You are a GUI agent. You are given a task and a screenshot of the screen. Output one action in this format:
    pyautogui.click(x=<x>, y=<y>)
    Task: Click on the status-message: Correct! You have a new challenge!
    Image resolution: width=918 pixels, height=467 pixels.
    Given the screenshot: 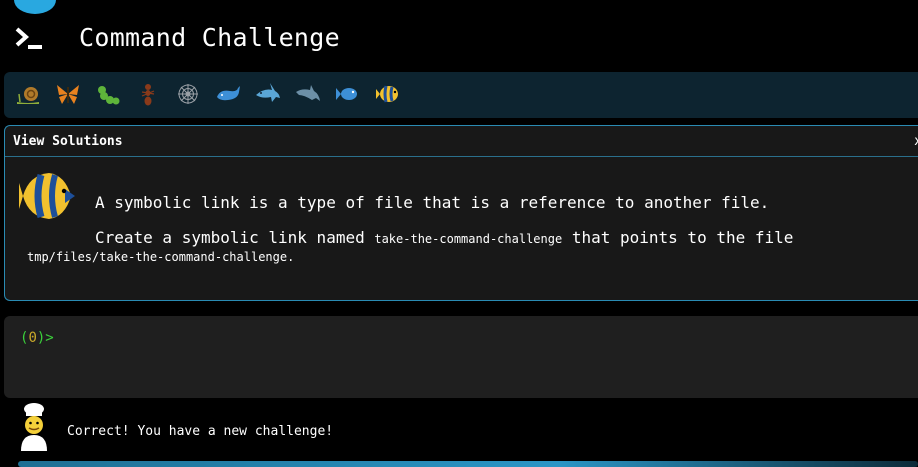 What is the action you would take?
    pyautogui.click(x=200, y=431)
    